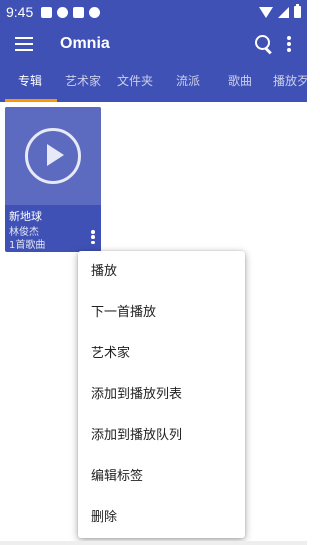 This screenshot has height=545, width=320. Describe the element at coordinates (79, 12) in the screenshot. I see `a-icon` at that location.